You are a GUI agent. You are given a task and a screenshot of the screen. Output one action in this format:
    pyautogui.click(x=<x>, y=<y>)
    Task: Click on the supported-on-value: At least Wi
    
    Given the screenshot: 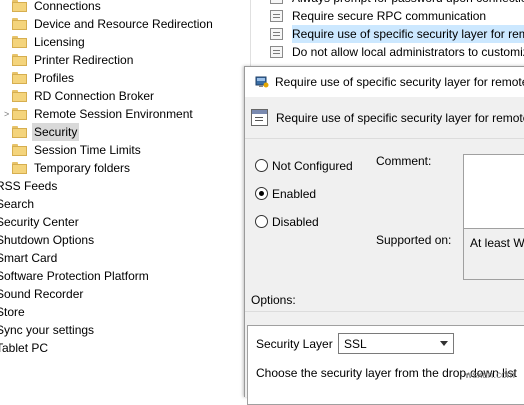 What is the action you would take?
    pyautogui.click(x=497, y=243)
    